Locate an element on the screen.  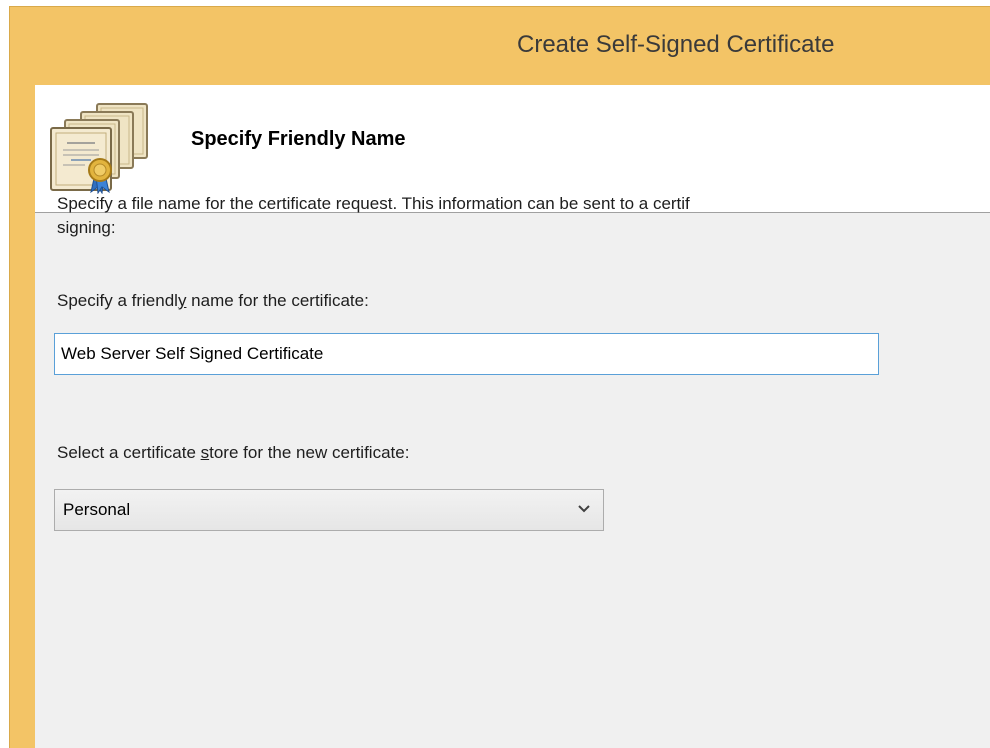
friendly-name-label-start: Specify a friendl is located at coordinates (117, 300).